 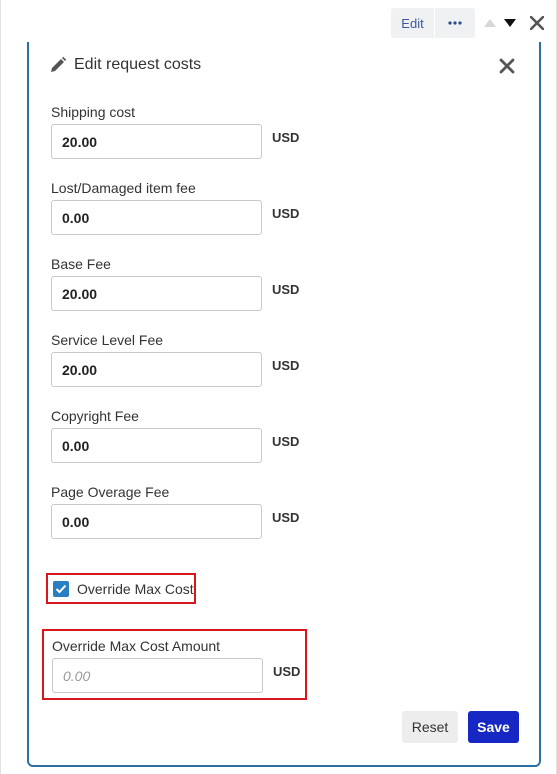 I want to click on override-max-cost-amount-field: Override Max Cost Amount USD, so click(x=176, y=665).